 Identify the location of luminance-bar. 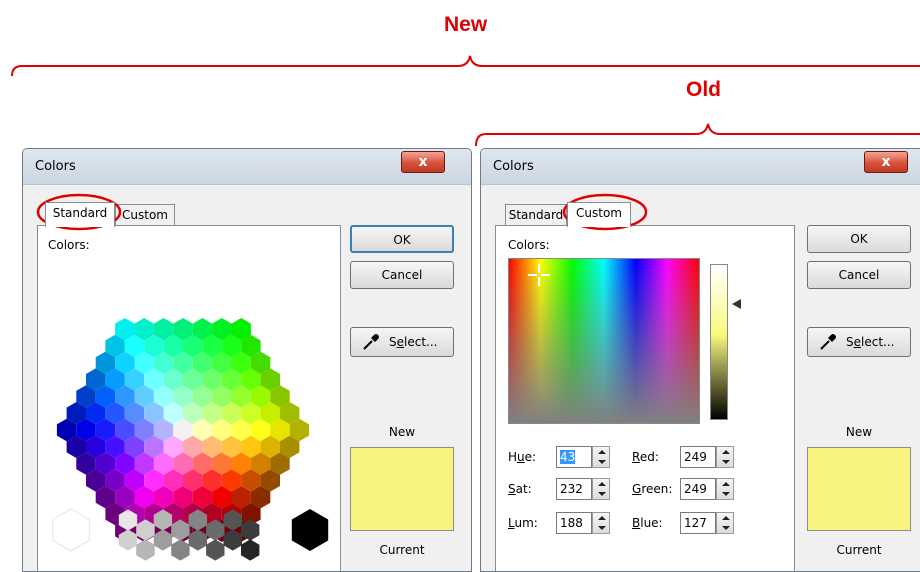
(719, 342).